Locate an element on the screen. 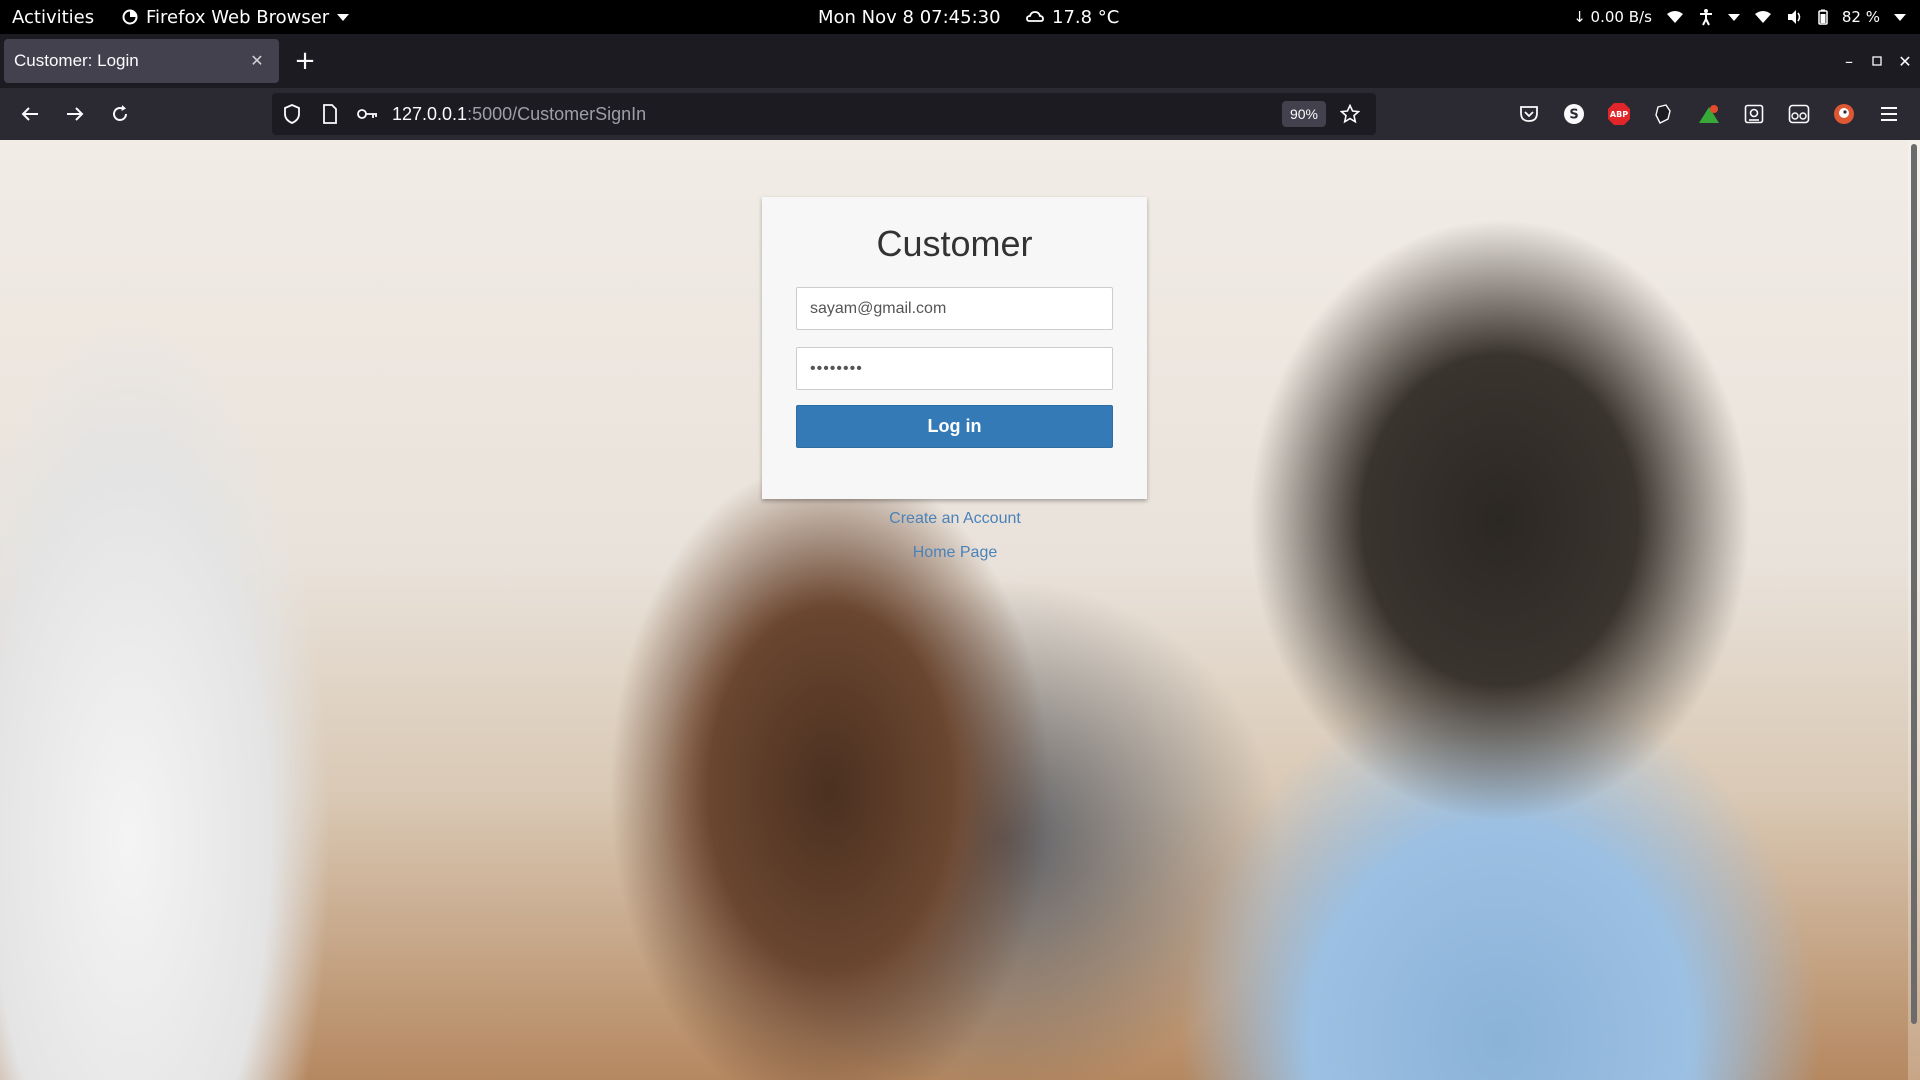  new-tab-button: + is located at coordinates (305, 61).